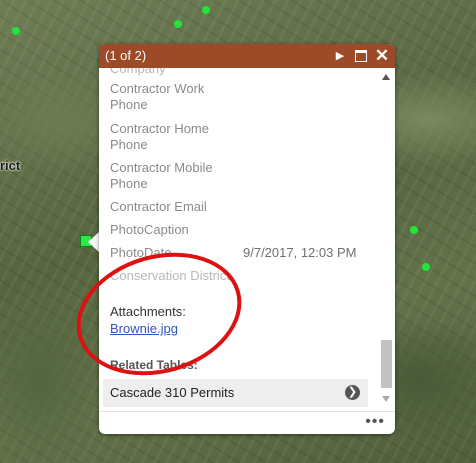 The height and width of the screenshot is (463, 476). Describe the element at coordinates (157, 96) in the screenshot. I see `field-label-contractor-work-phone: Contractor Work Phone` at that location.